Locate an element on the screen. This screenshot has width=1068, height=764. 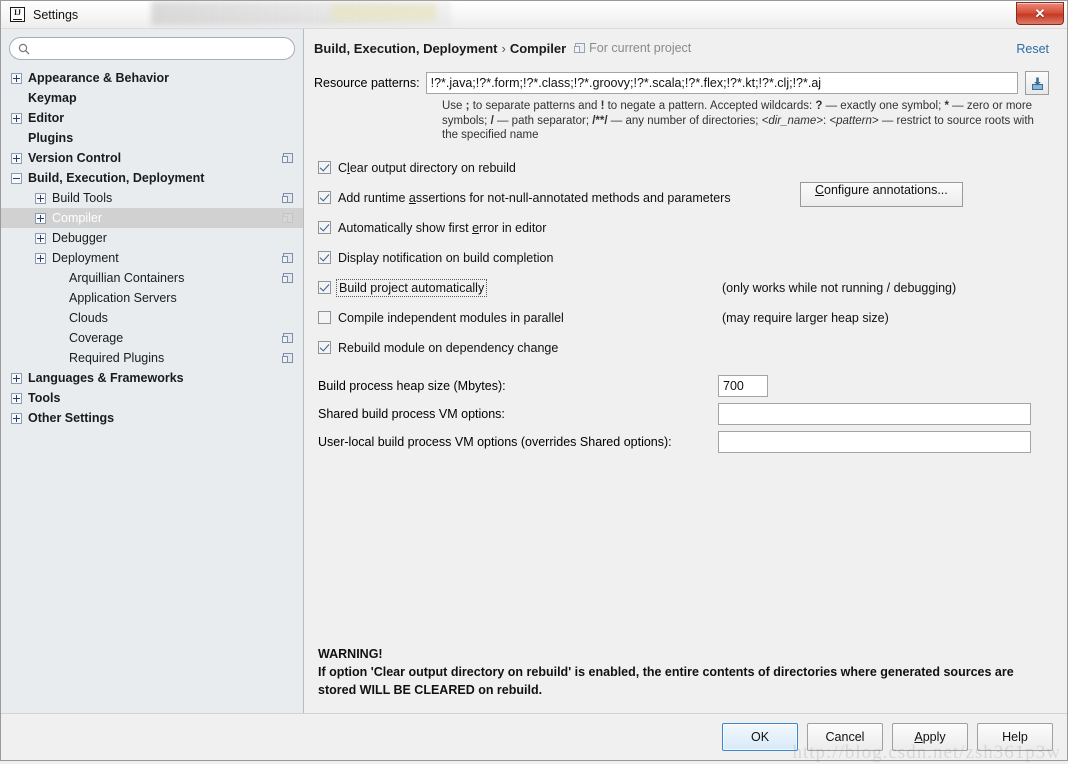
apply-button: Apply is located at coordinates (930, 737).